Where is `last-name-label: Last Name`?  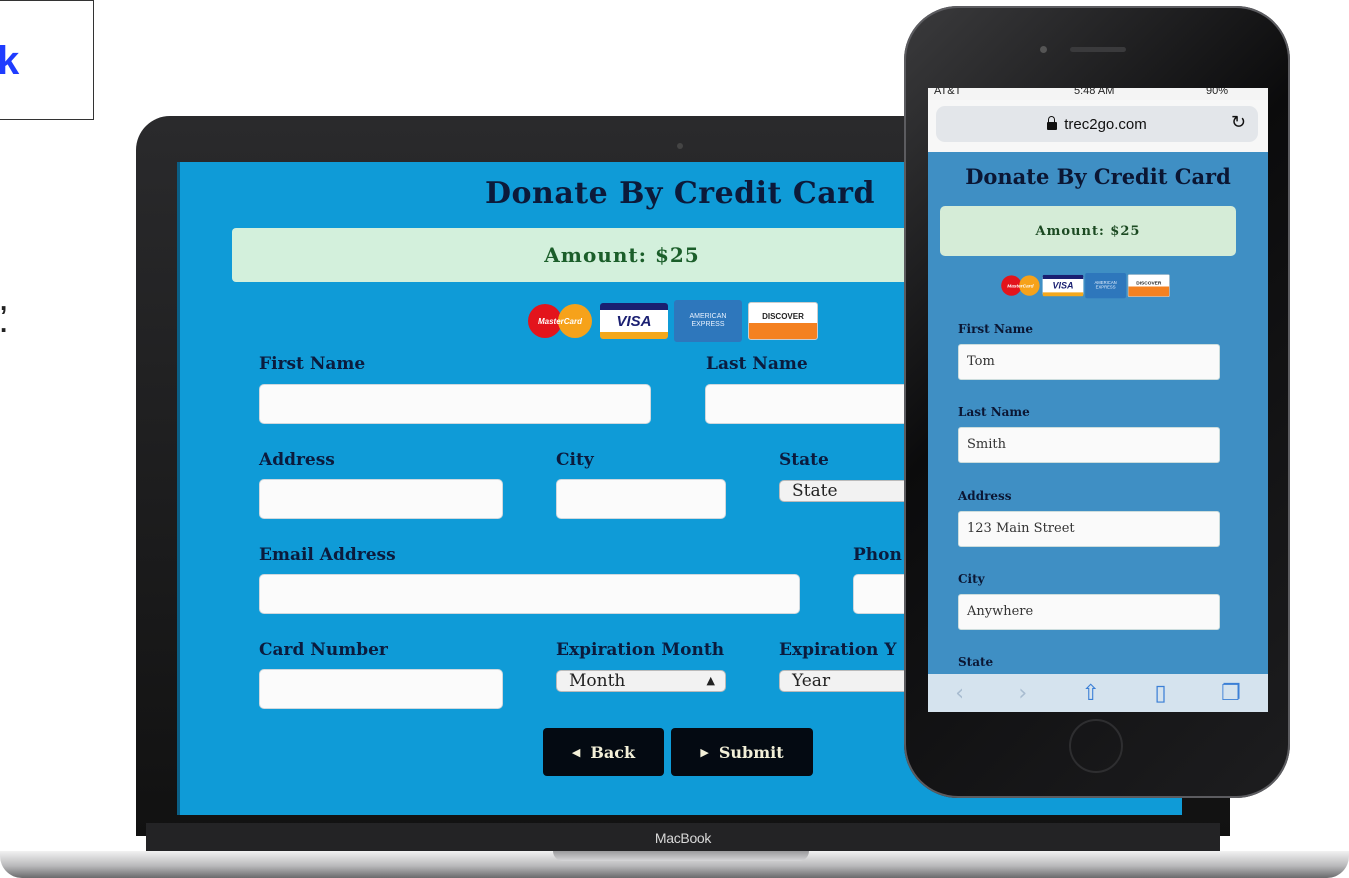
last-name-label: Last Name is located at coordinates (757, 364).